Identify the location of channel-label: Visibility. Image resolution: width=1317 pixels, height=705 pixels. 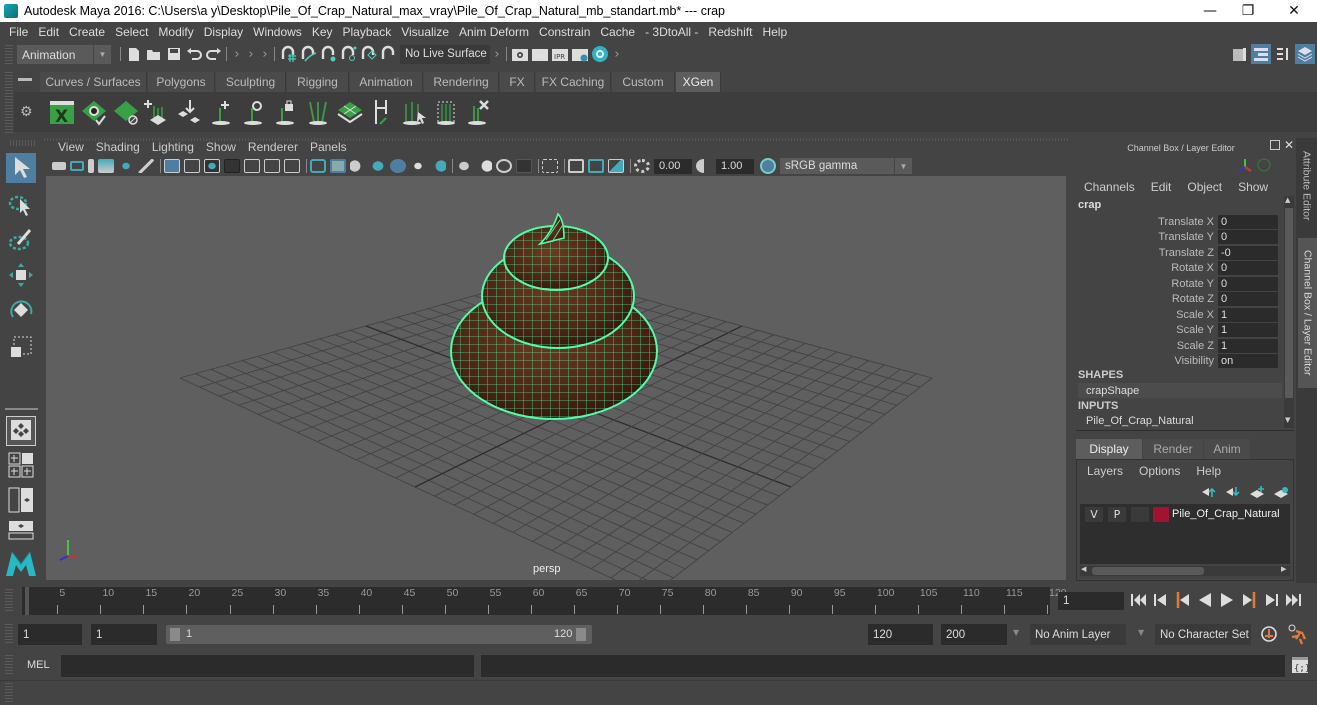
(1145, 361).